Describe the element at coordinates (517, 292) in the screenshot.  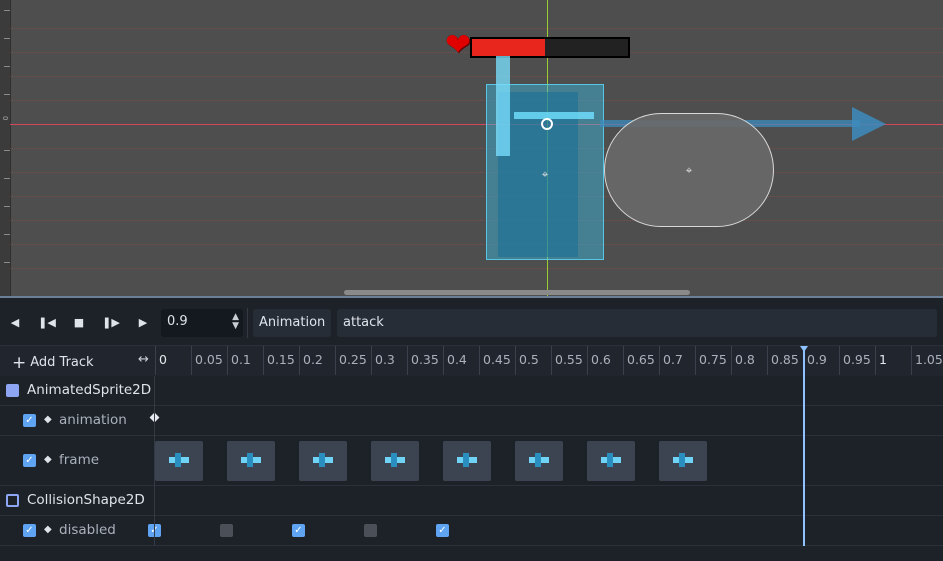
I see `horizontal-scrollbar` at that location.